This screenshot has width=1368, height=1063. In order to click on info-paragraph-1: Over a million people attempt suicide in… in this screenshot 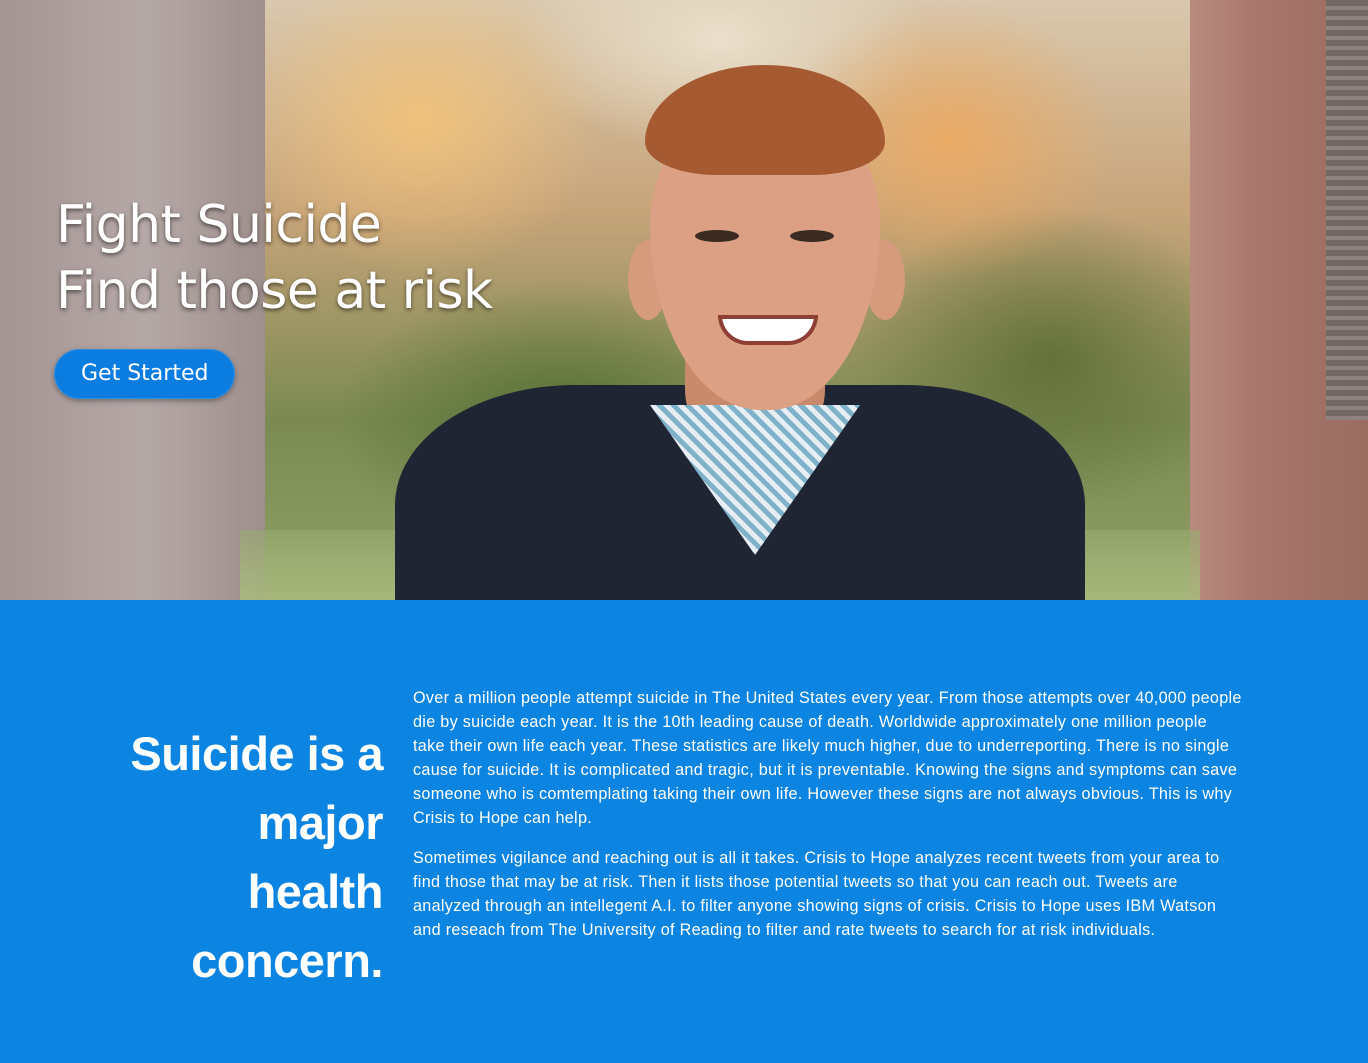, I will do `click(827, 758)`.